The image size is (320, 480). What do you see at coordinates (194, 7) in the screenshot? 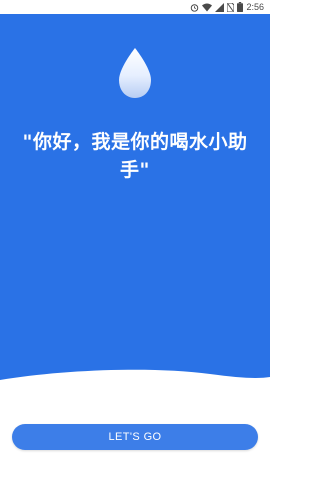
I see `alarm-icon` at bounding box center [194, 7].